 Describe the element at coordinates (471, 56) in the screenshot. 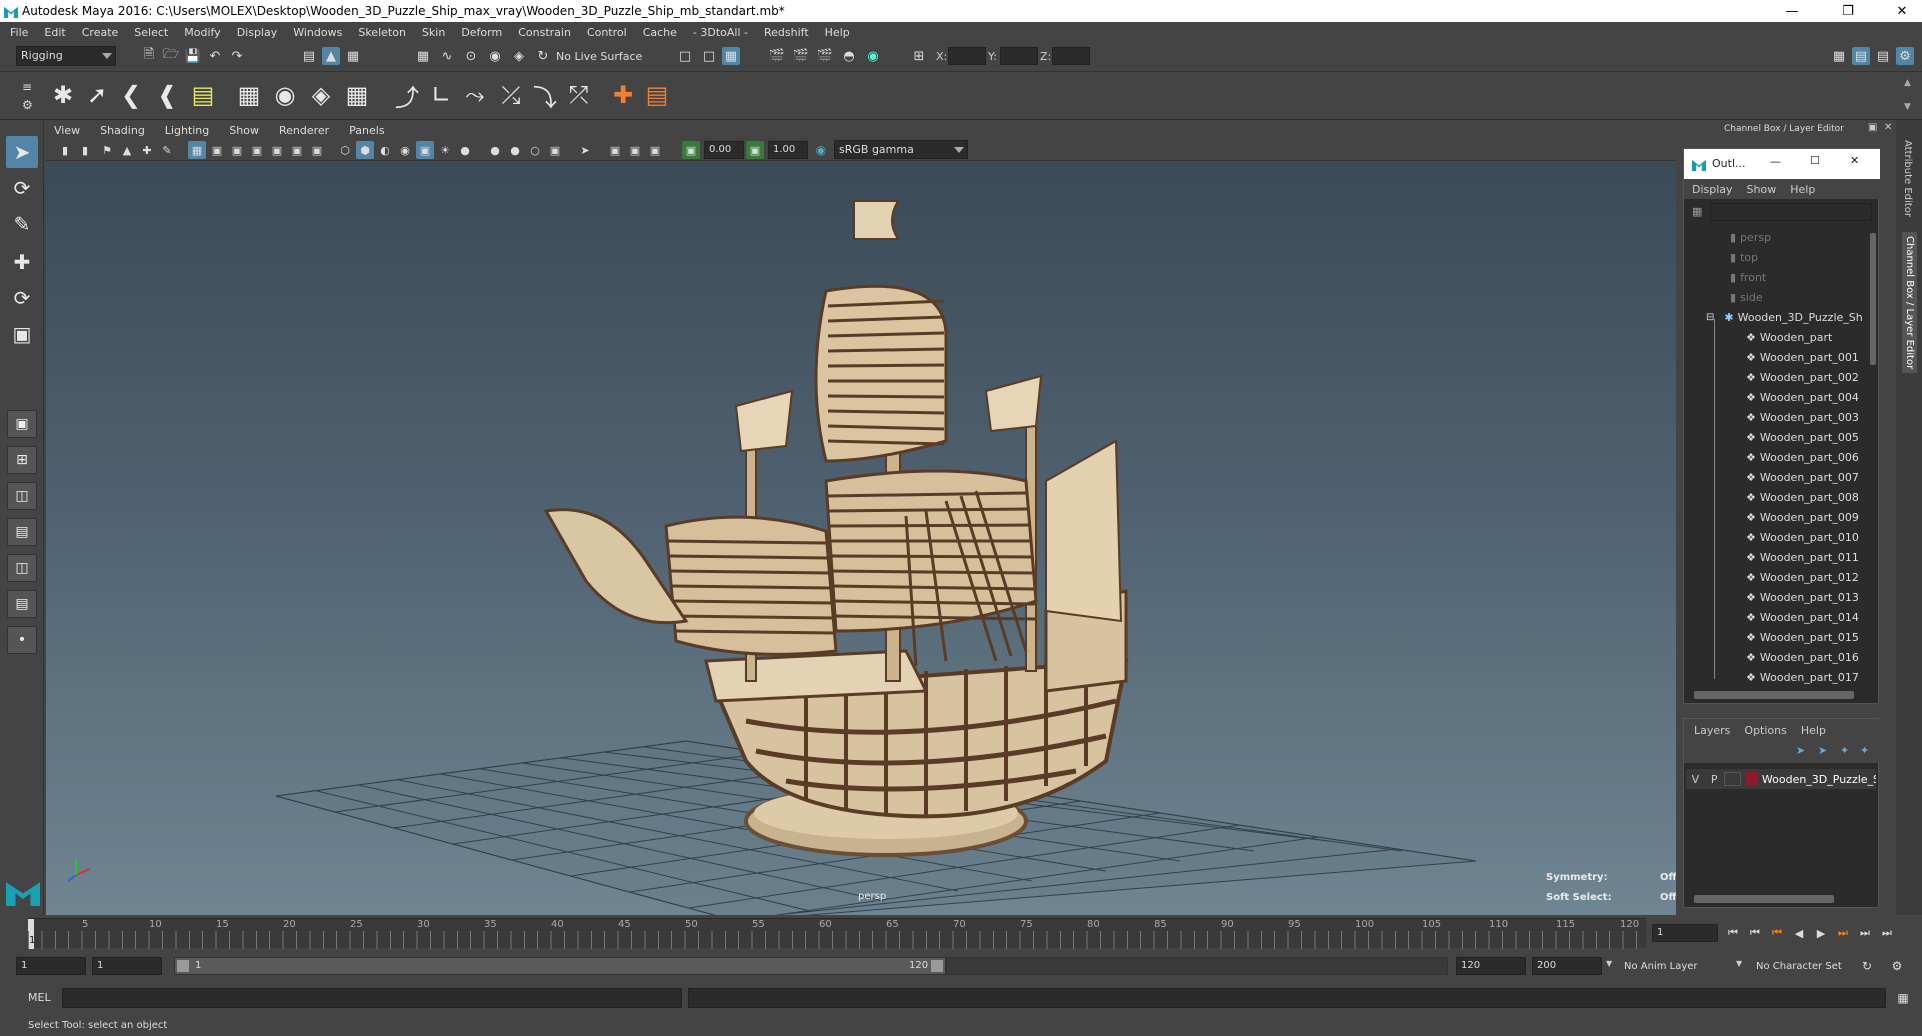

I see `snap-point-icon: ⊙` at that location.